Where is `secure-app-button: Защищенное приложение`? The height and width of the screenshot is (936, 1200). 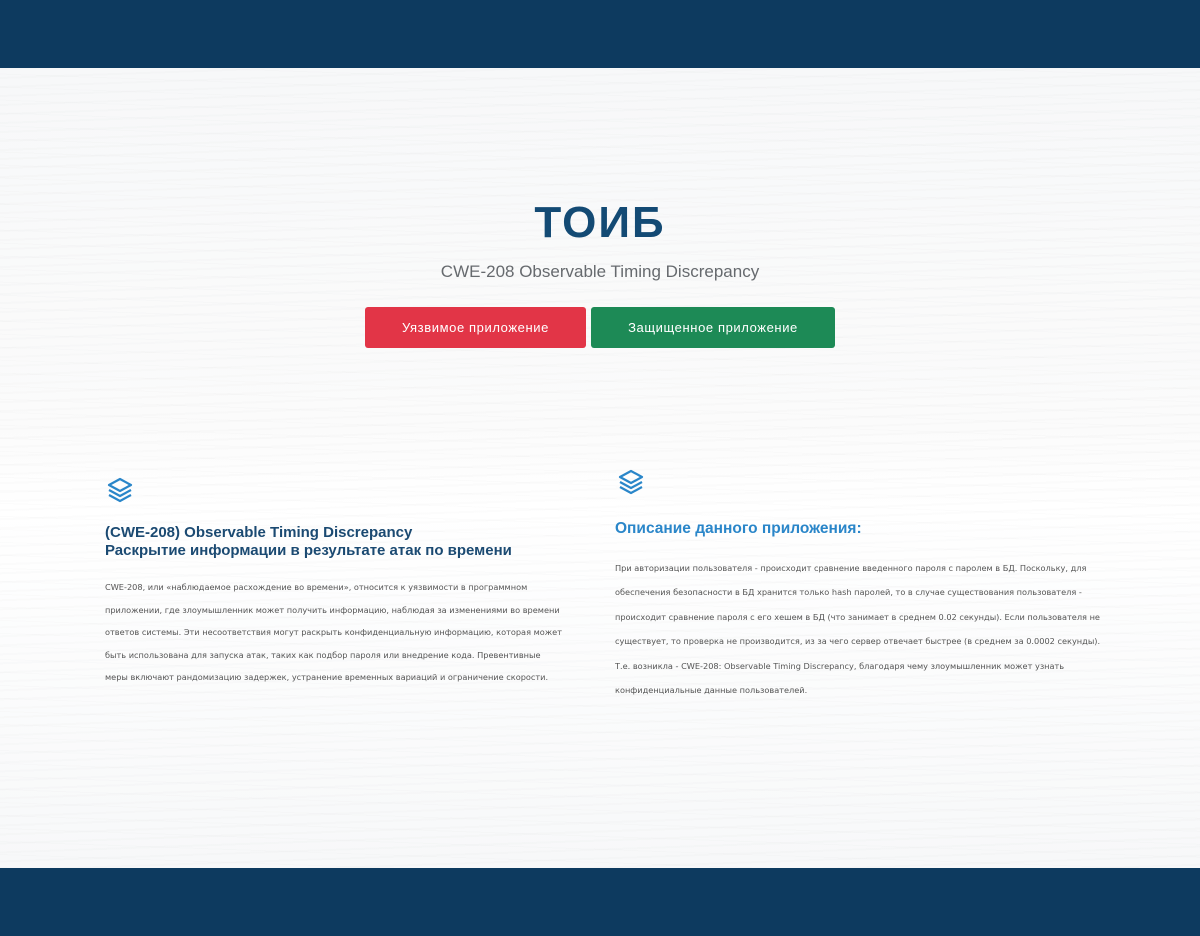 secure-app-button: Защищенное приложение is located at coordinates (713, 327).